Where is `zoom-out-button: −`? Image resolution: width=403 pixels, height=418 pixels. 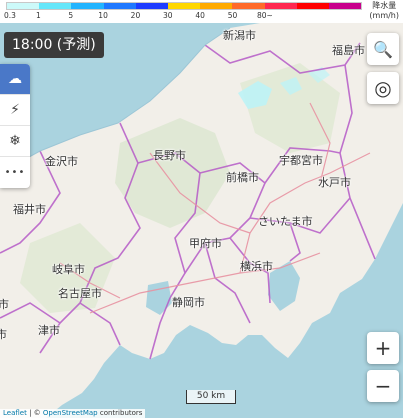 zoom-out-button: − is located at coordinates (383, 386).